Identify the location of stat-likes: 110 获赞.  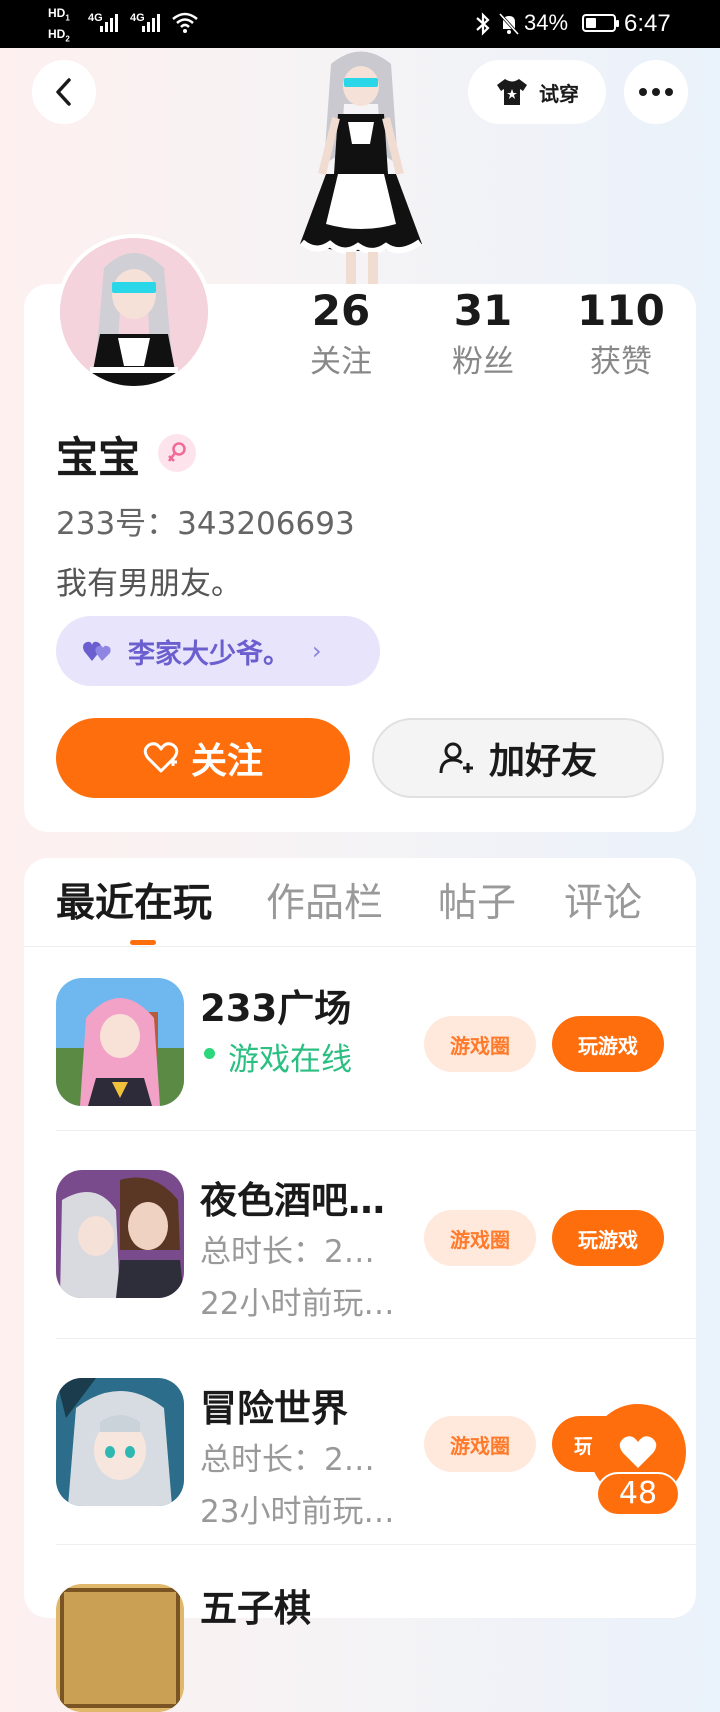
(621, 335).